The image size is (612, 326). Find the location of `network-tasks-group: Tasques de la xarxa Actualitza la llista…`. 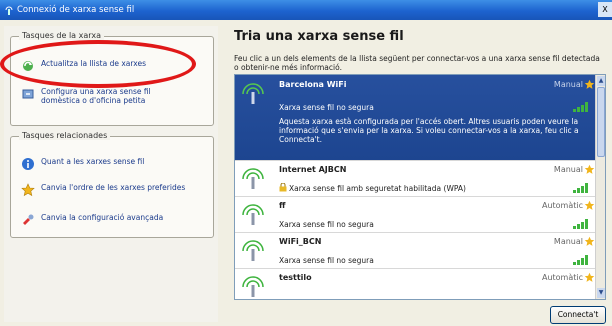

network-tasks-group: Tasques de la xarxa Actualitza la llista… is located at coordinates (112, 78).